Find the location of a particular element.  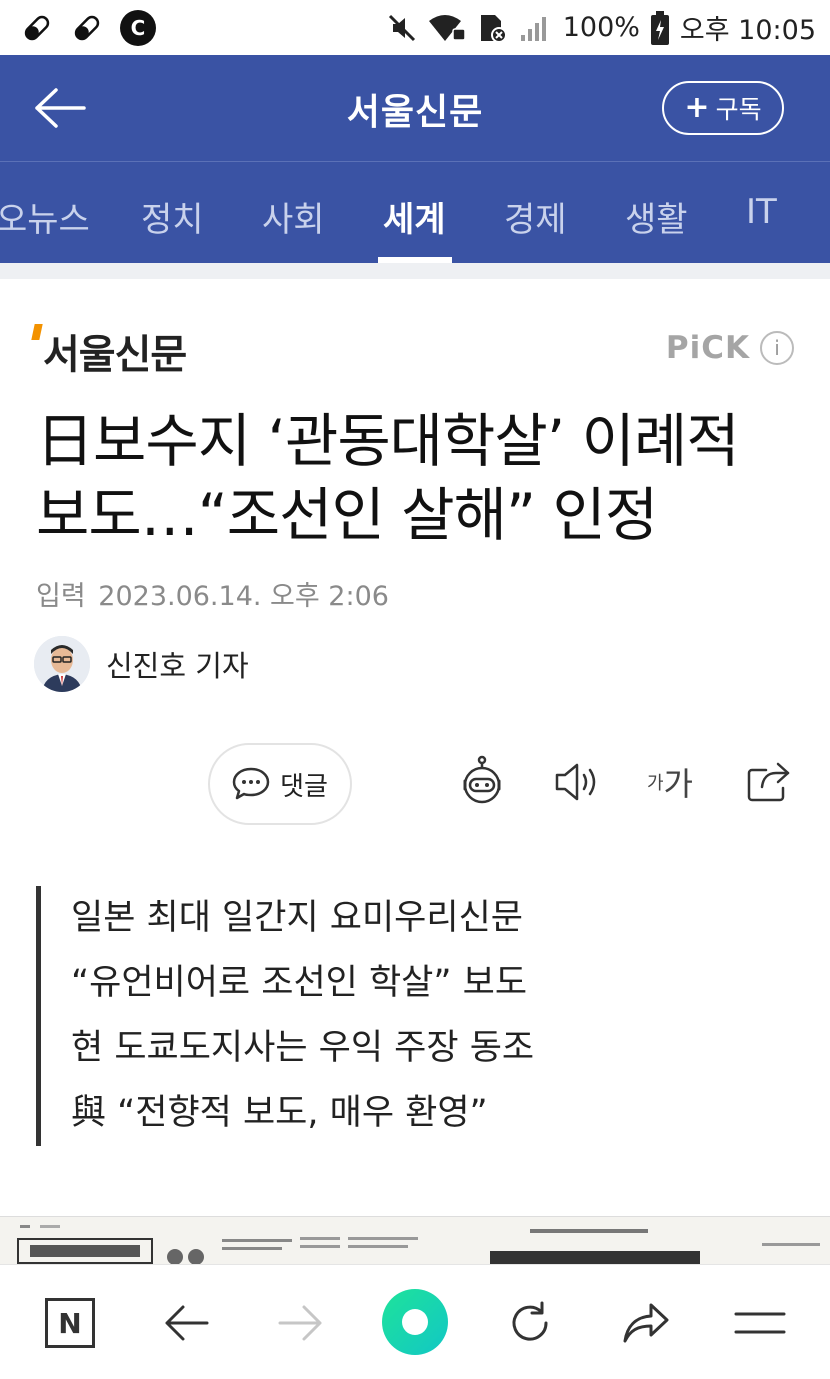

menu-icon is located at coordinates (760, 1323).